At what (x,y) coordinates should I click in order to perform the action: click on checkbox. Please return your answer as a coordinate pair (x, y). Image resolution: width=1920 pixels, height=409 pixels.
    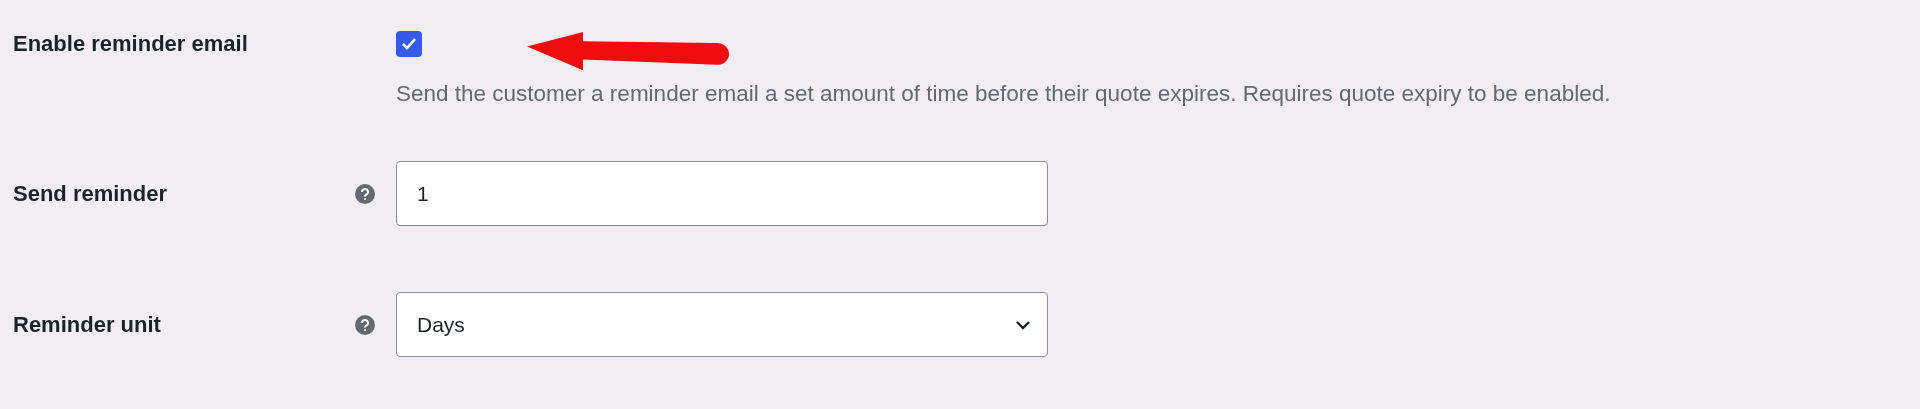
    Looking at the image, I should click on (409, 44).